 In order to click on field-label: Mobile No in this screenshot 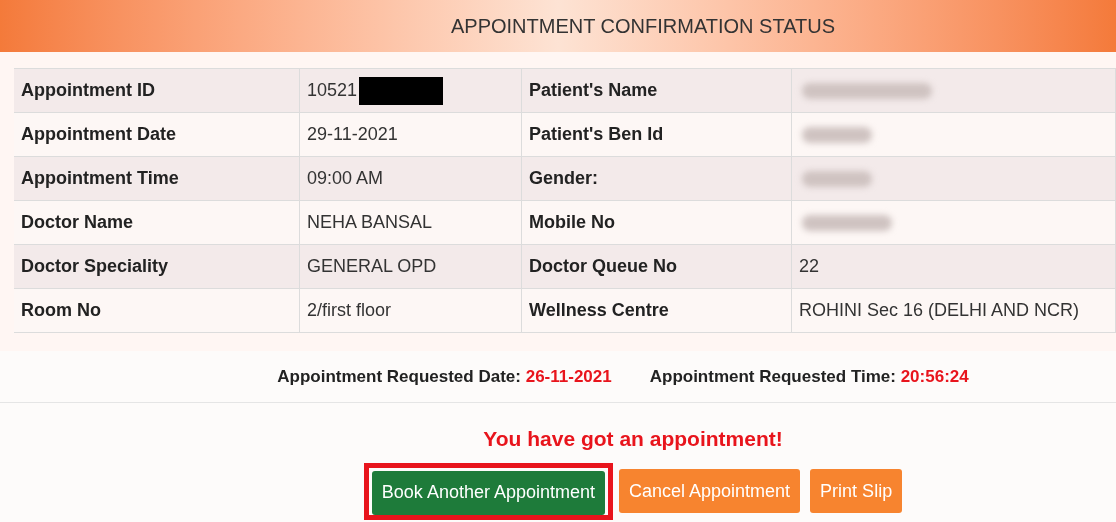, I will do `click(572, 222)`.